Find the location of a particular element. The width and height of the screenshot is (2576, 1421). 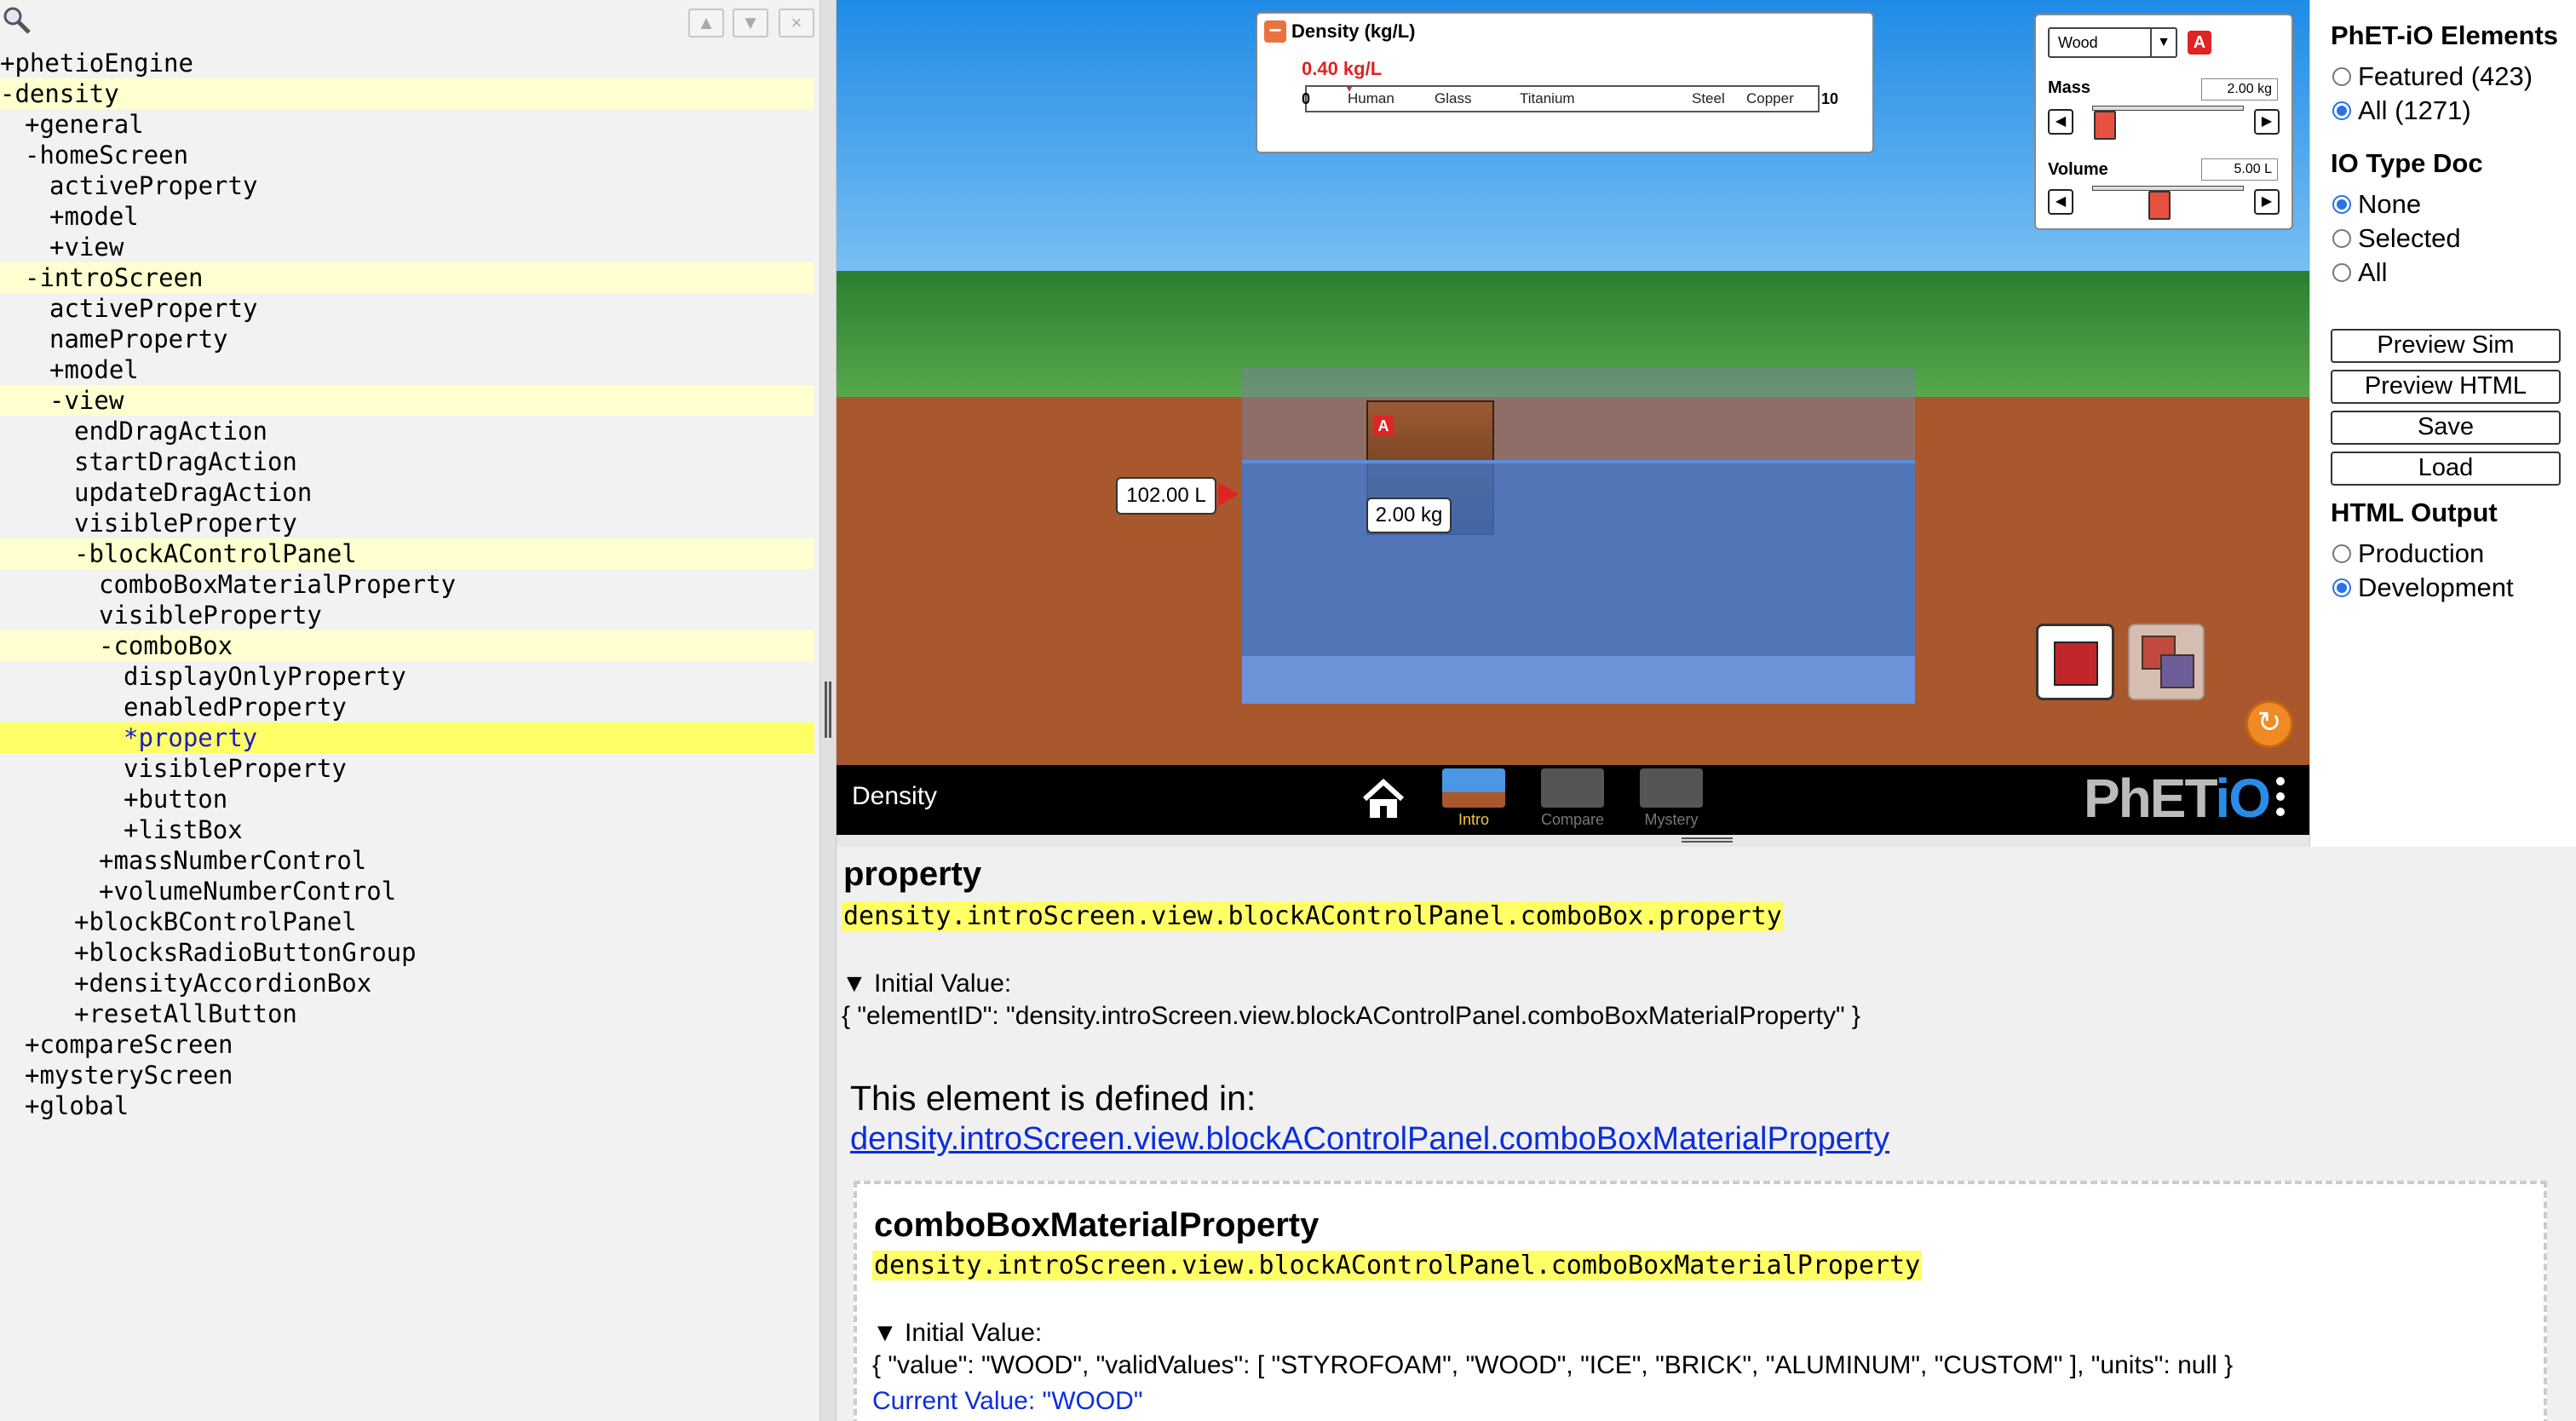

home-icon is located at coordinates (1383, 799).